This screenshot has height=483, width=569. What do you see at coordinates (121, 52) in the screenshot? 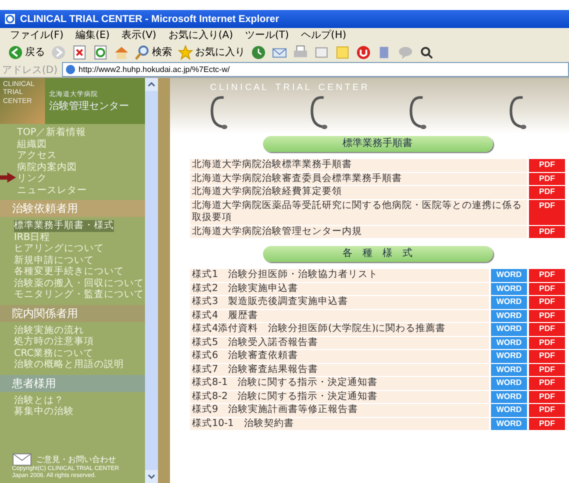
I see `home-icon` at bounding box center [121, 52].